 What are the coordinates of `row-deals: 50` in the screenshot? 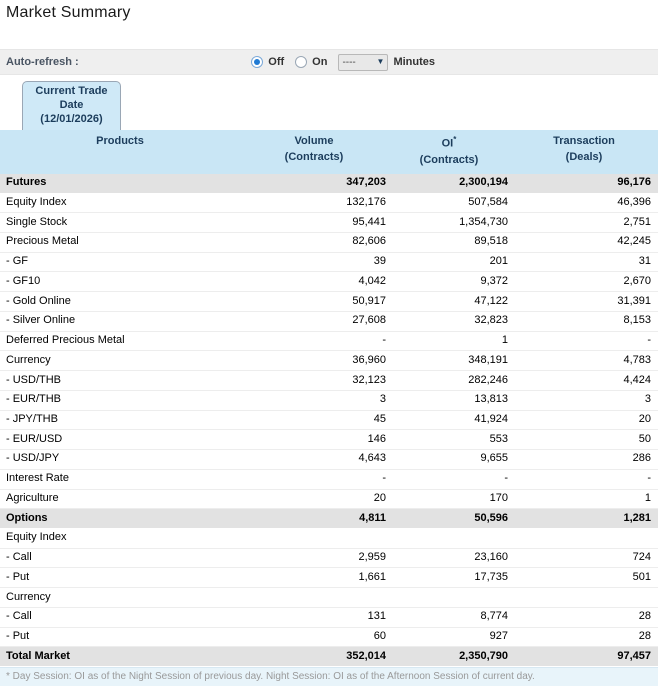 It's located at (644, 438).